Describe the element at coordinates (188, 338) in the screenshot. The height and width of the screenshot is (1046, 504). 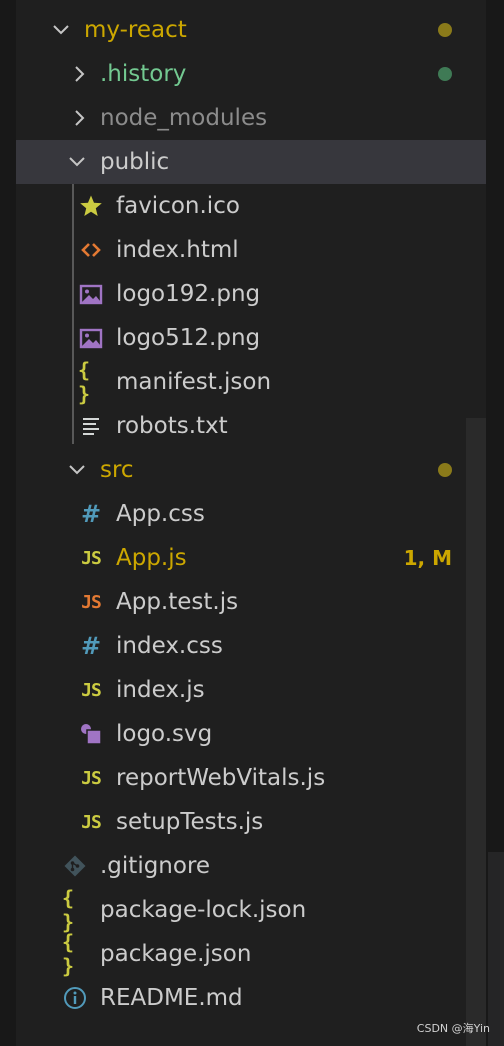
I see `file-label: logo512.png` at that location.